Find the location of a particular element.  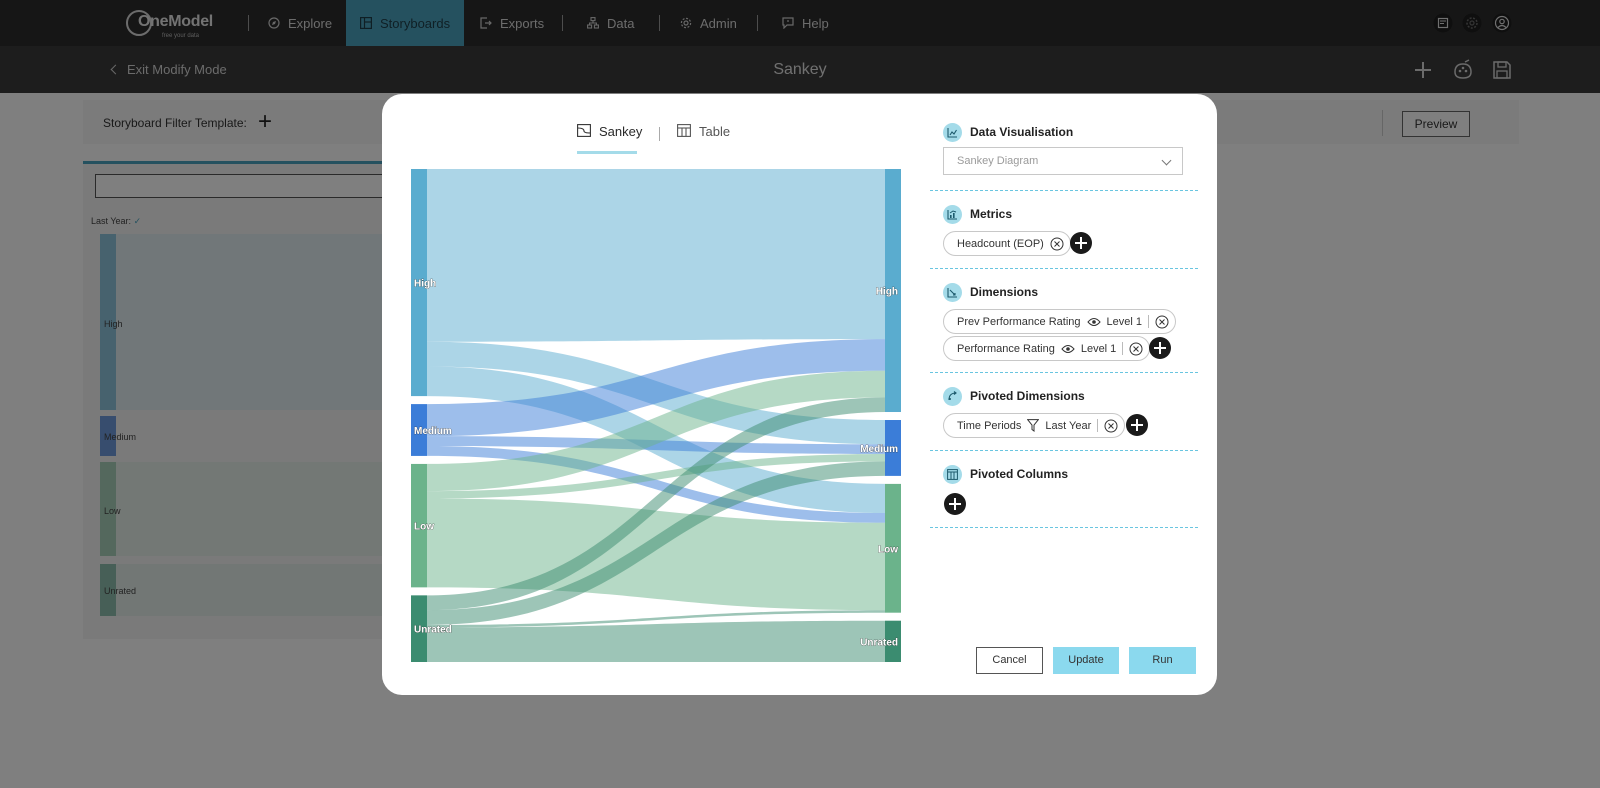

metric-pill: Headcount (EOP) is located at coordinates (1007, 243).